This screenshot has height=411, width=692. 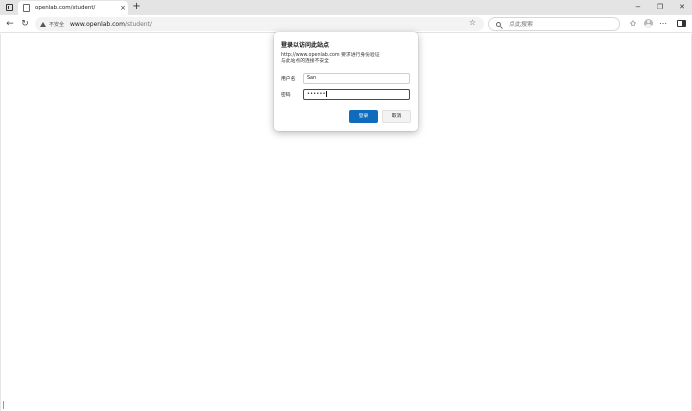 I want to click on password-field: ••••••, so click(x=356, y=94).